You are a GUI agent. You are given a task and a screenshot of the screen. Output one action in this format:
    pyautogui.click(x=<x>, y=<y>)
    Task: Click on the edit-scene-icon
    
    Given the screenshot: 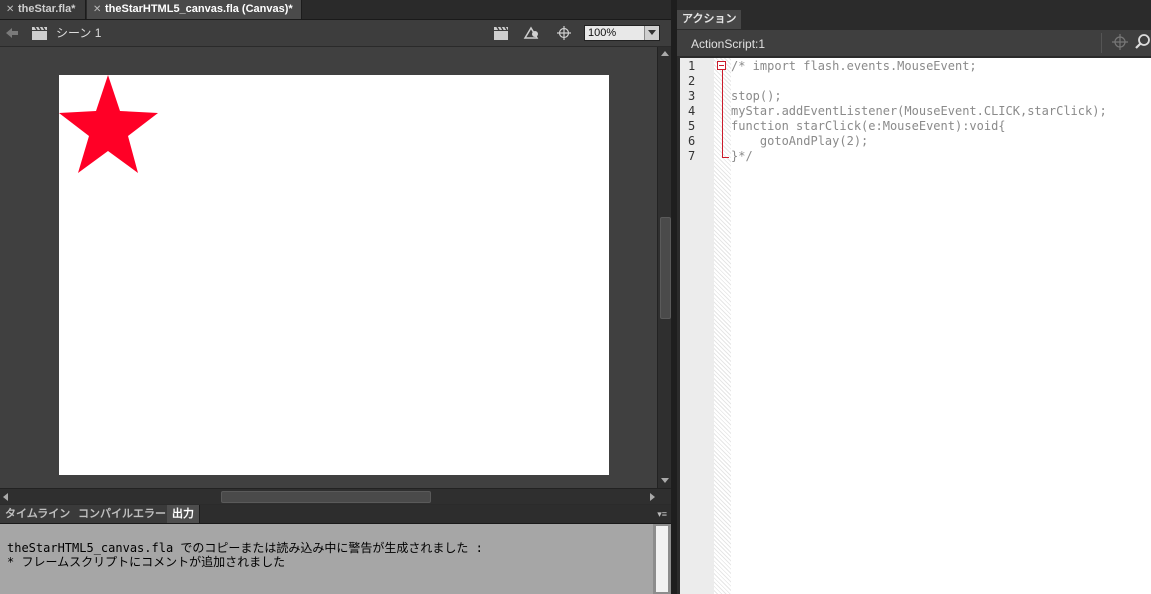 What is the action you would take?
    pyautogui.click(x=501, y=33)
    